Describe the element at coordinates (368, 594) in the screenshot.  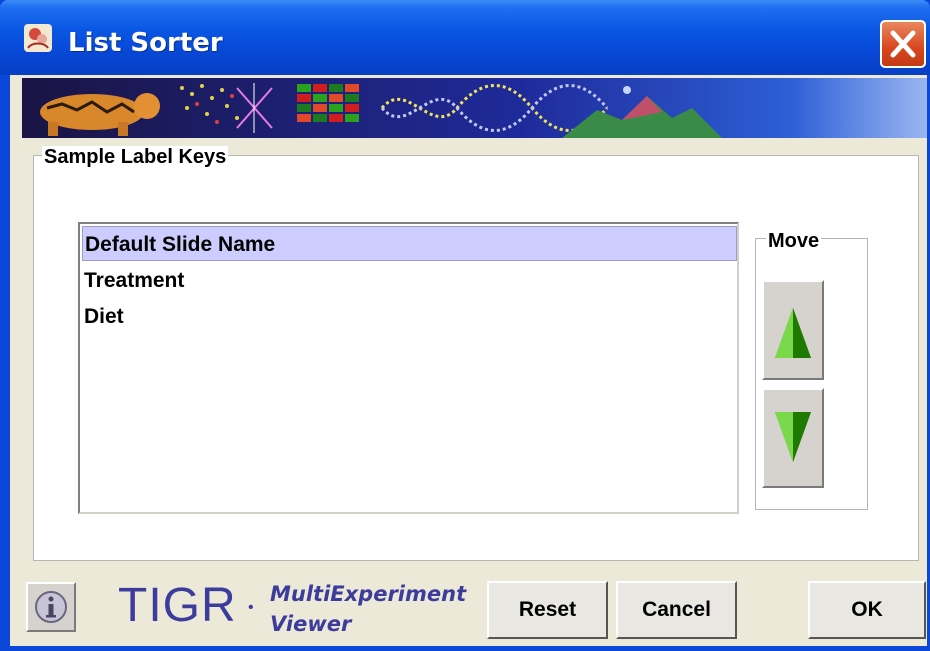
I see `product-name-line1: MultiExperiment` at that location.